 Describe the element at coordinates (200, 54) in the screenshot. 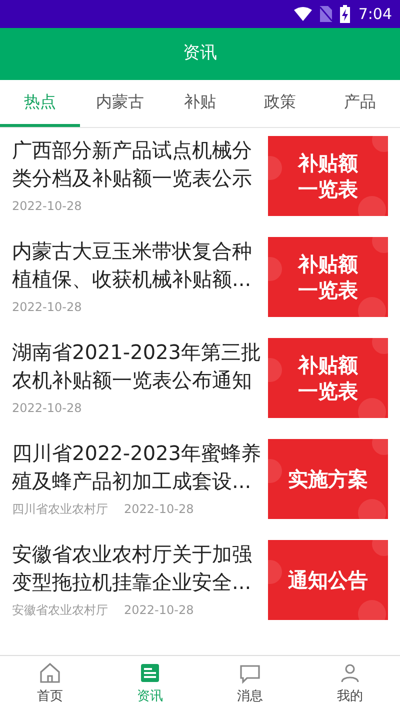

I see `header-title: 资讯` at that location.